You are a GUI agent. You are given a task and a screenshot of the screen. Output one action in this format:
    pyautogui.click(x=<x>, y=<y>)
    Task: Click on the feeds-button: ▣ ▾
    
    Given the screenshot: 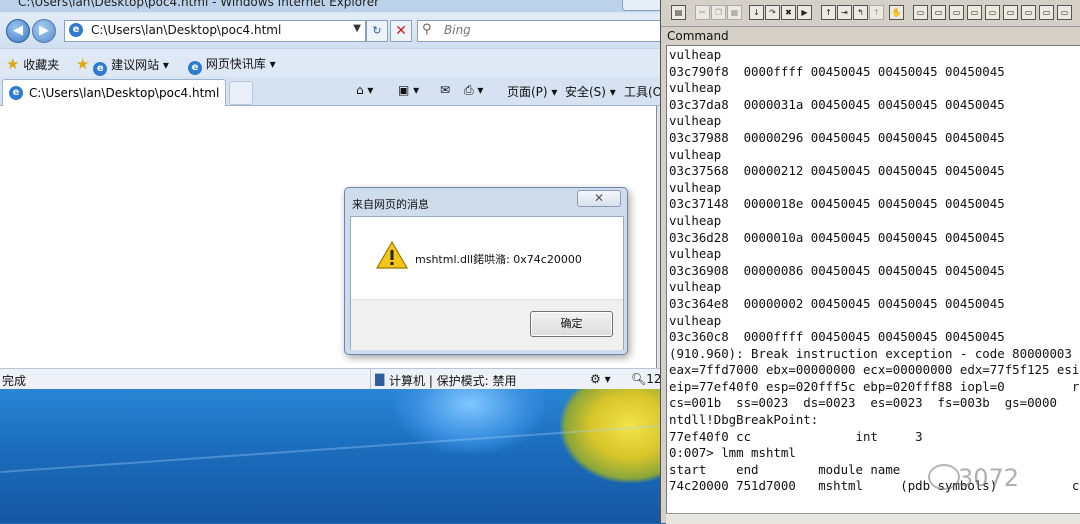 What is the action you would take?
    pyautogui.click(x=408, y=90)
    